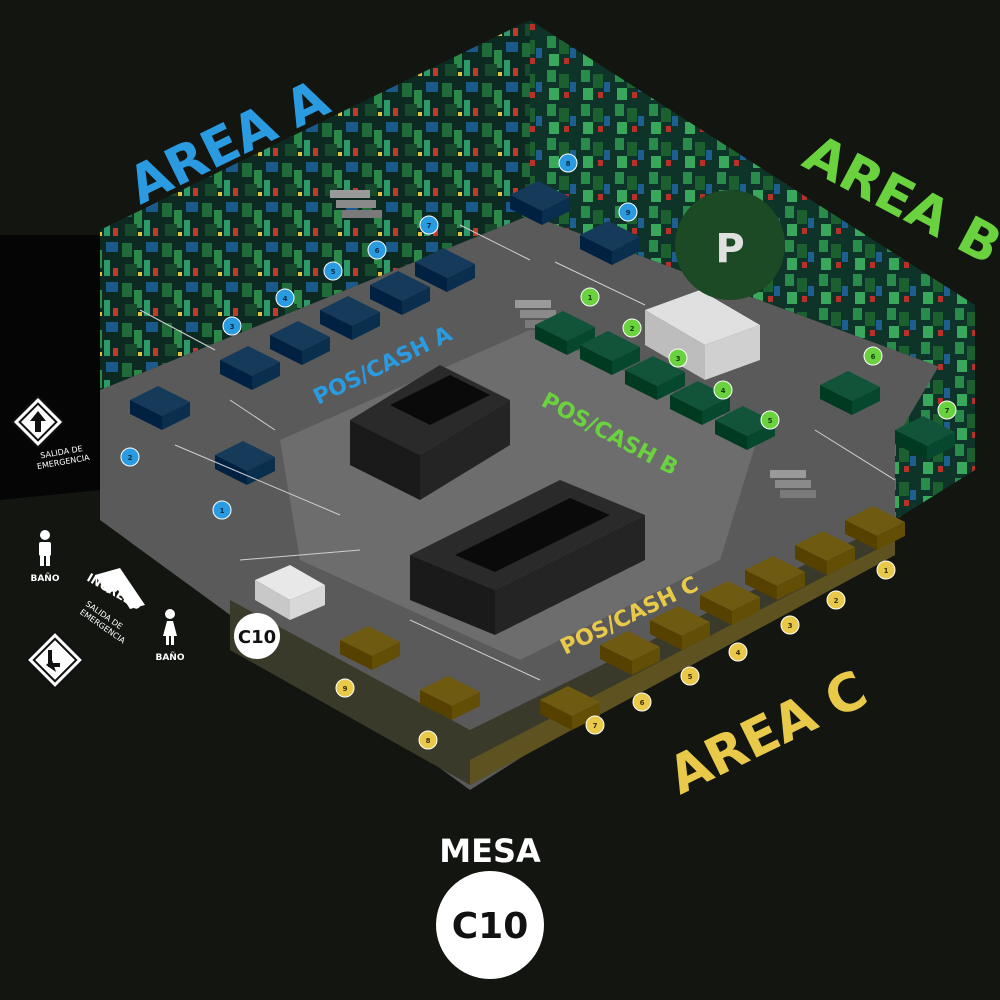  I want to click on table-a-5: 5, so click(333, 271).